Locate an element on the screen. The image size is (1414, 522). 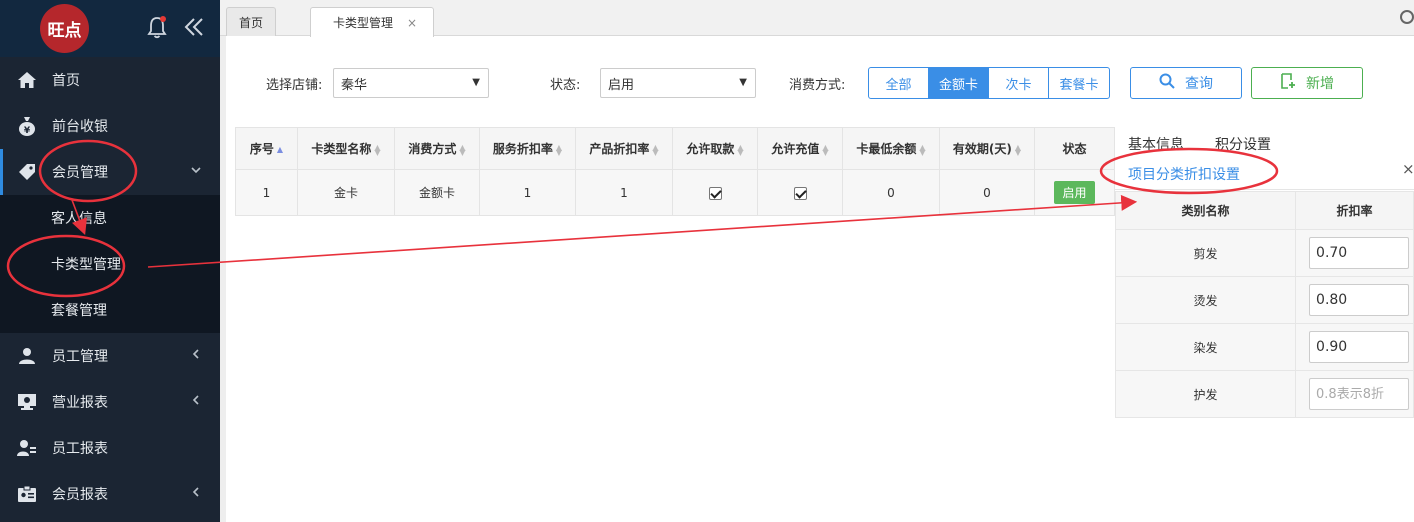
category-name: 烫发 is located at coordinates (1205, 300).